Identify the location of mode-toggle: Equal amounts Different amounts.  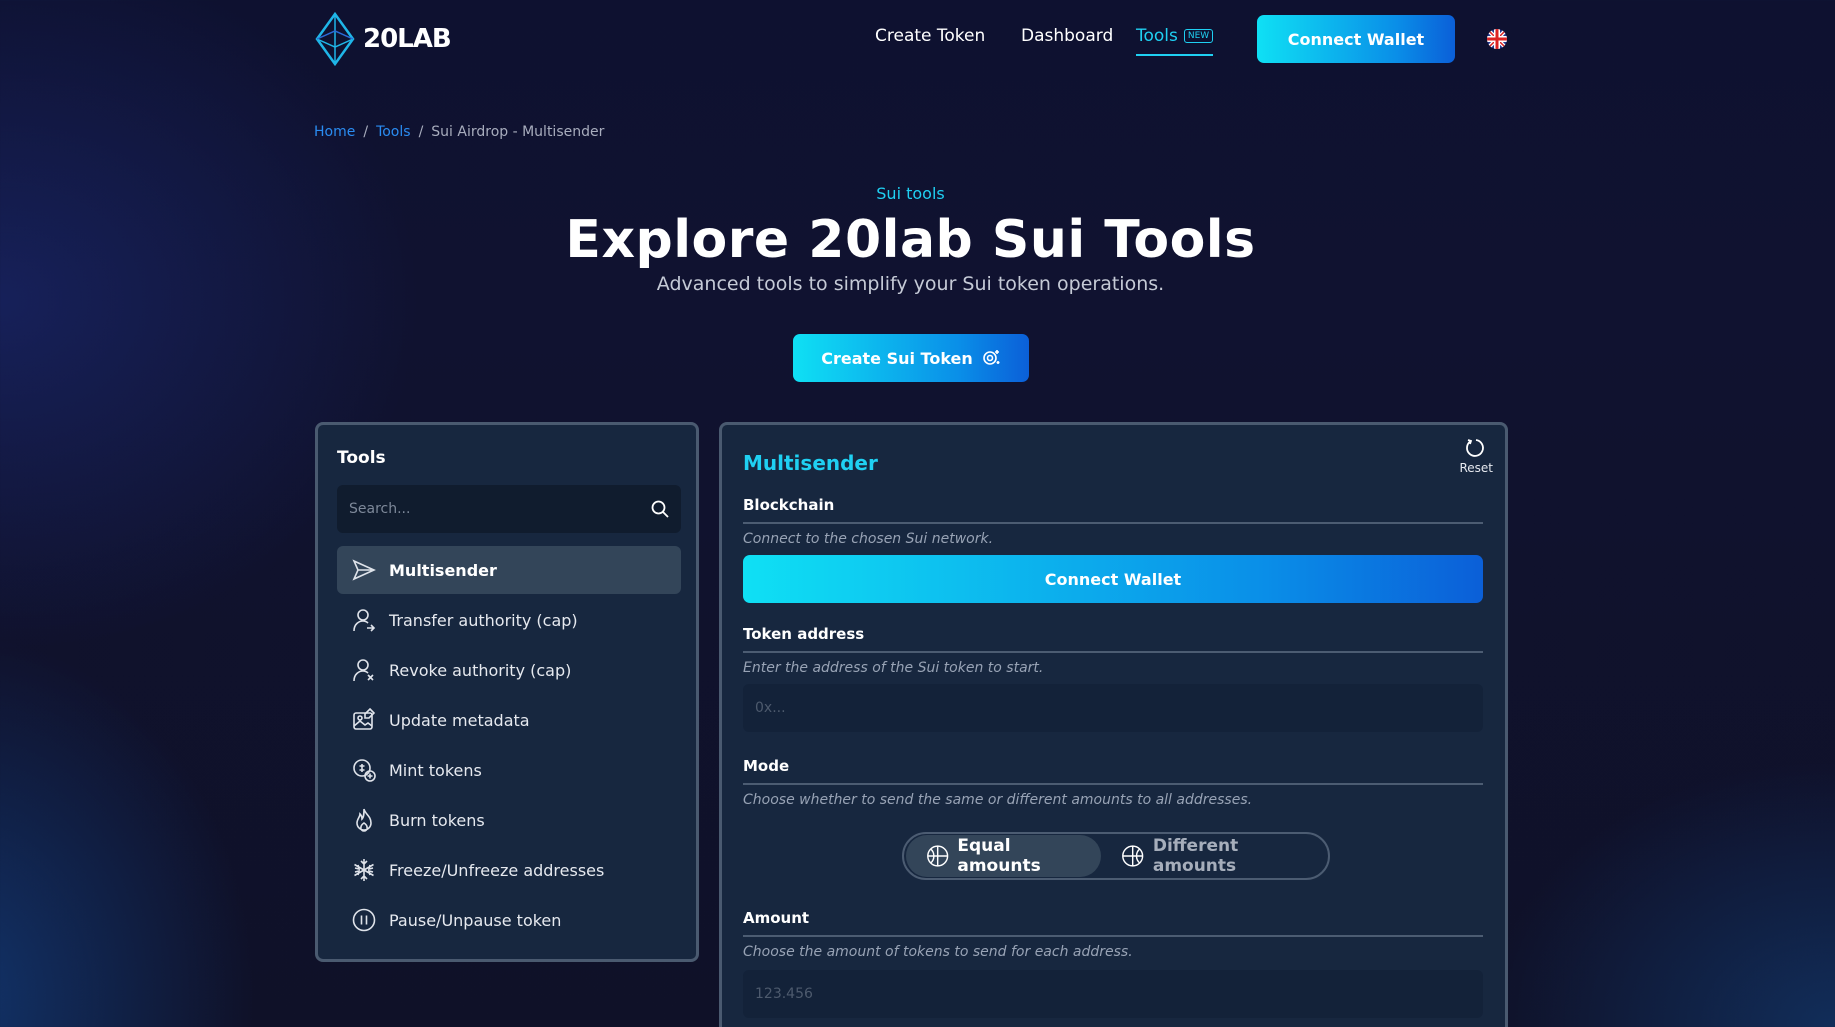
(1116, 856).